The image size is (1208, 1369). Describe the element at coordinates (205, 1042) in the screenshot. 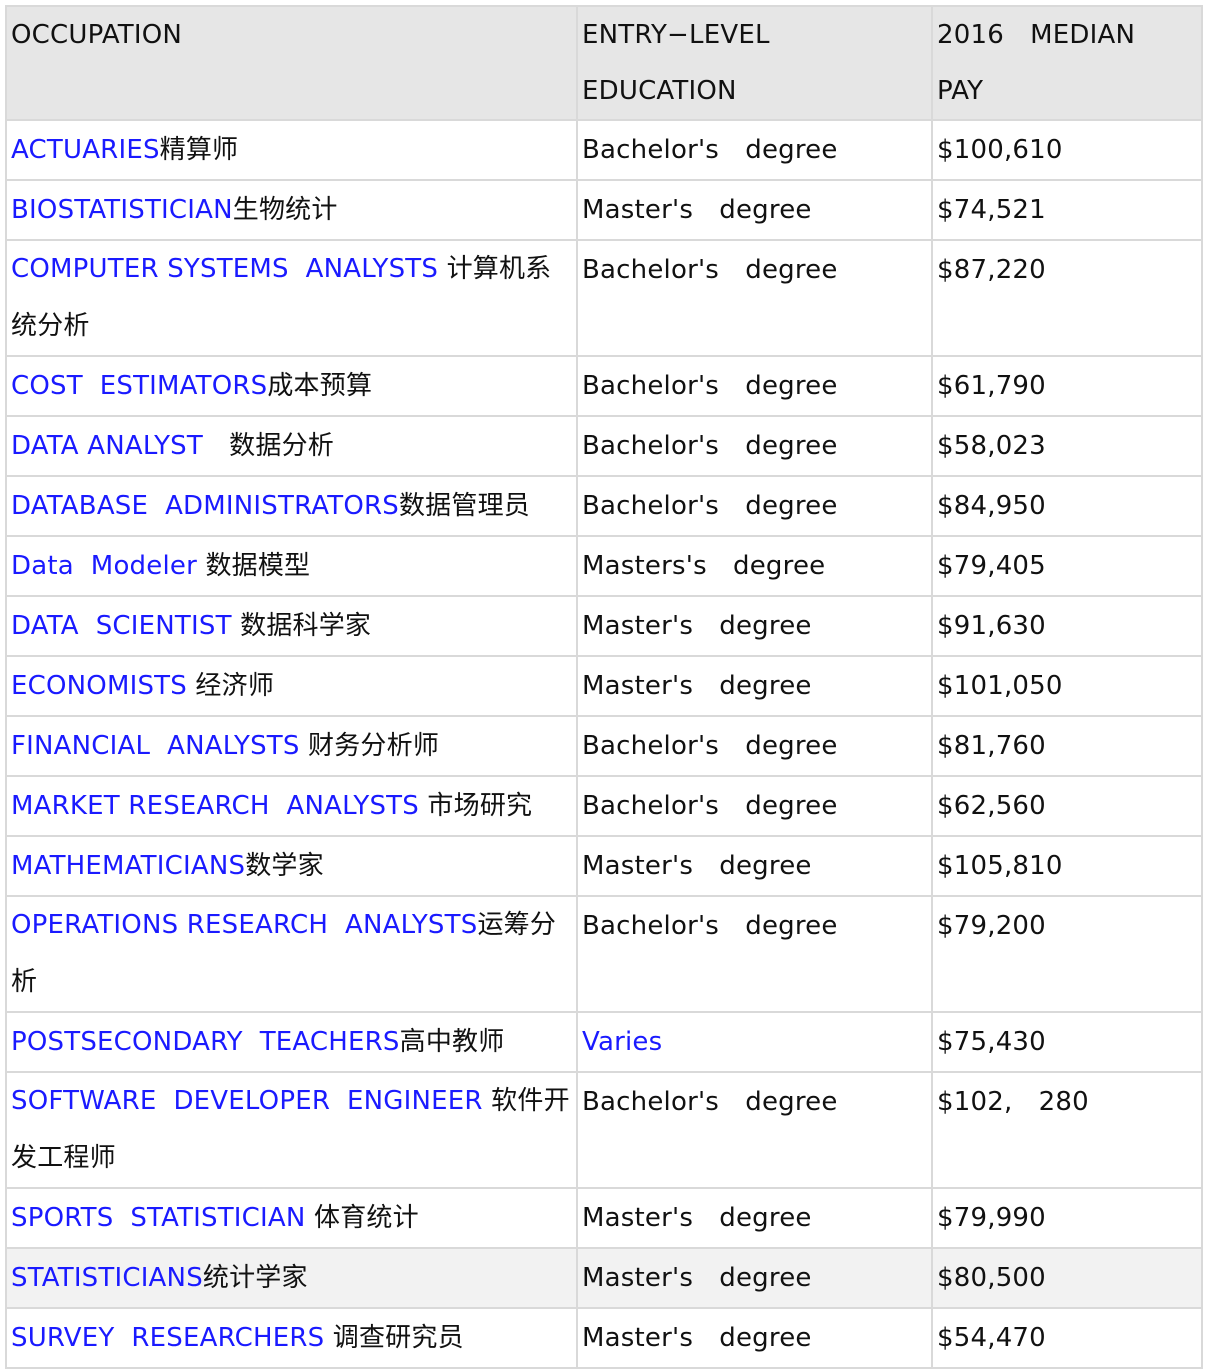

I see `occupation-link: POSTSECONDARY TEACHERS` at that location.